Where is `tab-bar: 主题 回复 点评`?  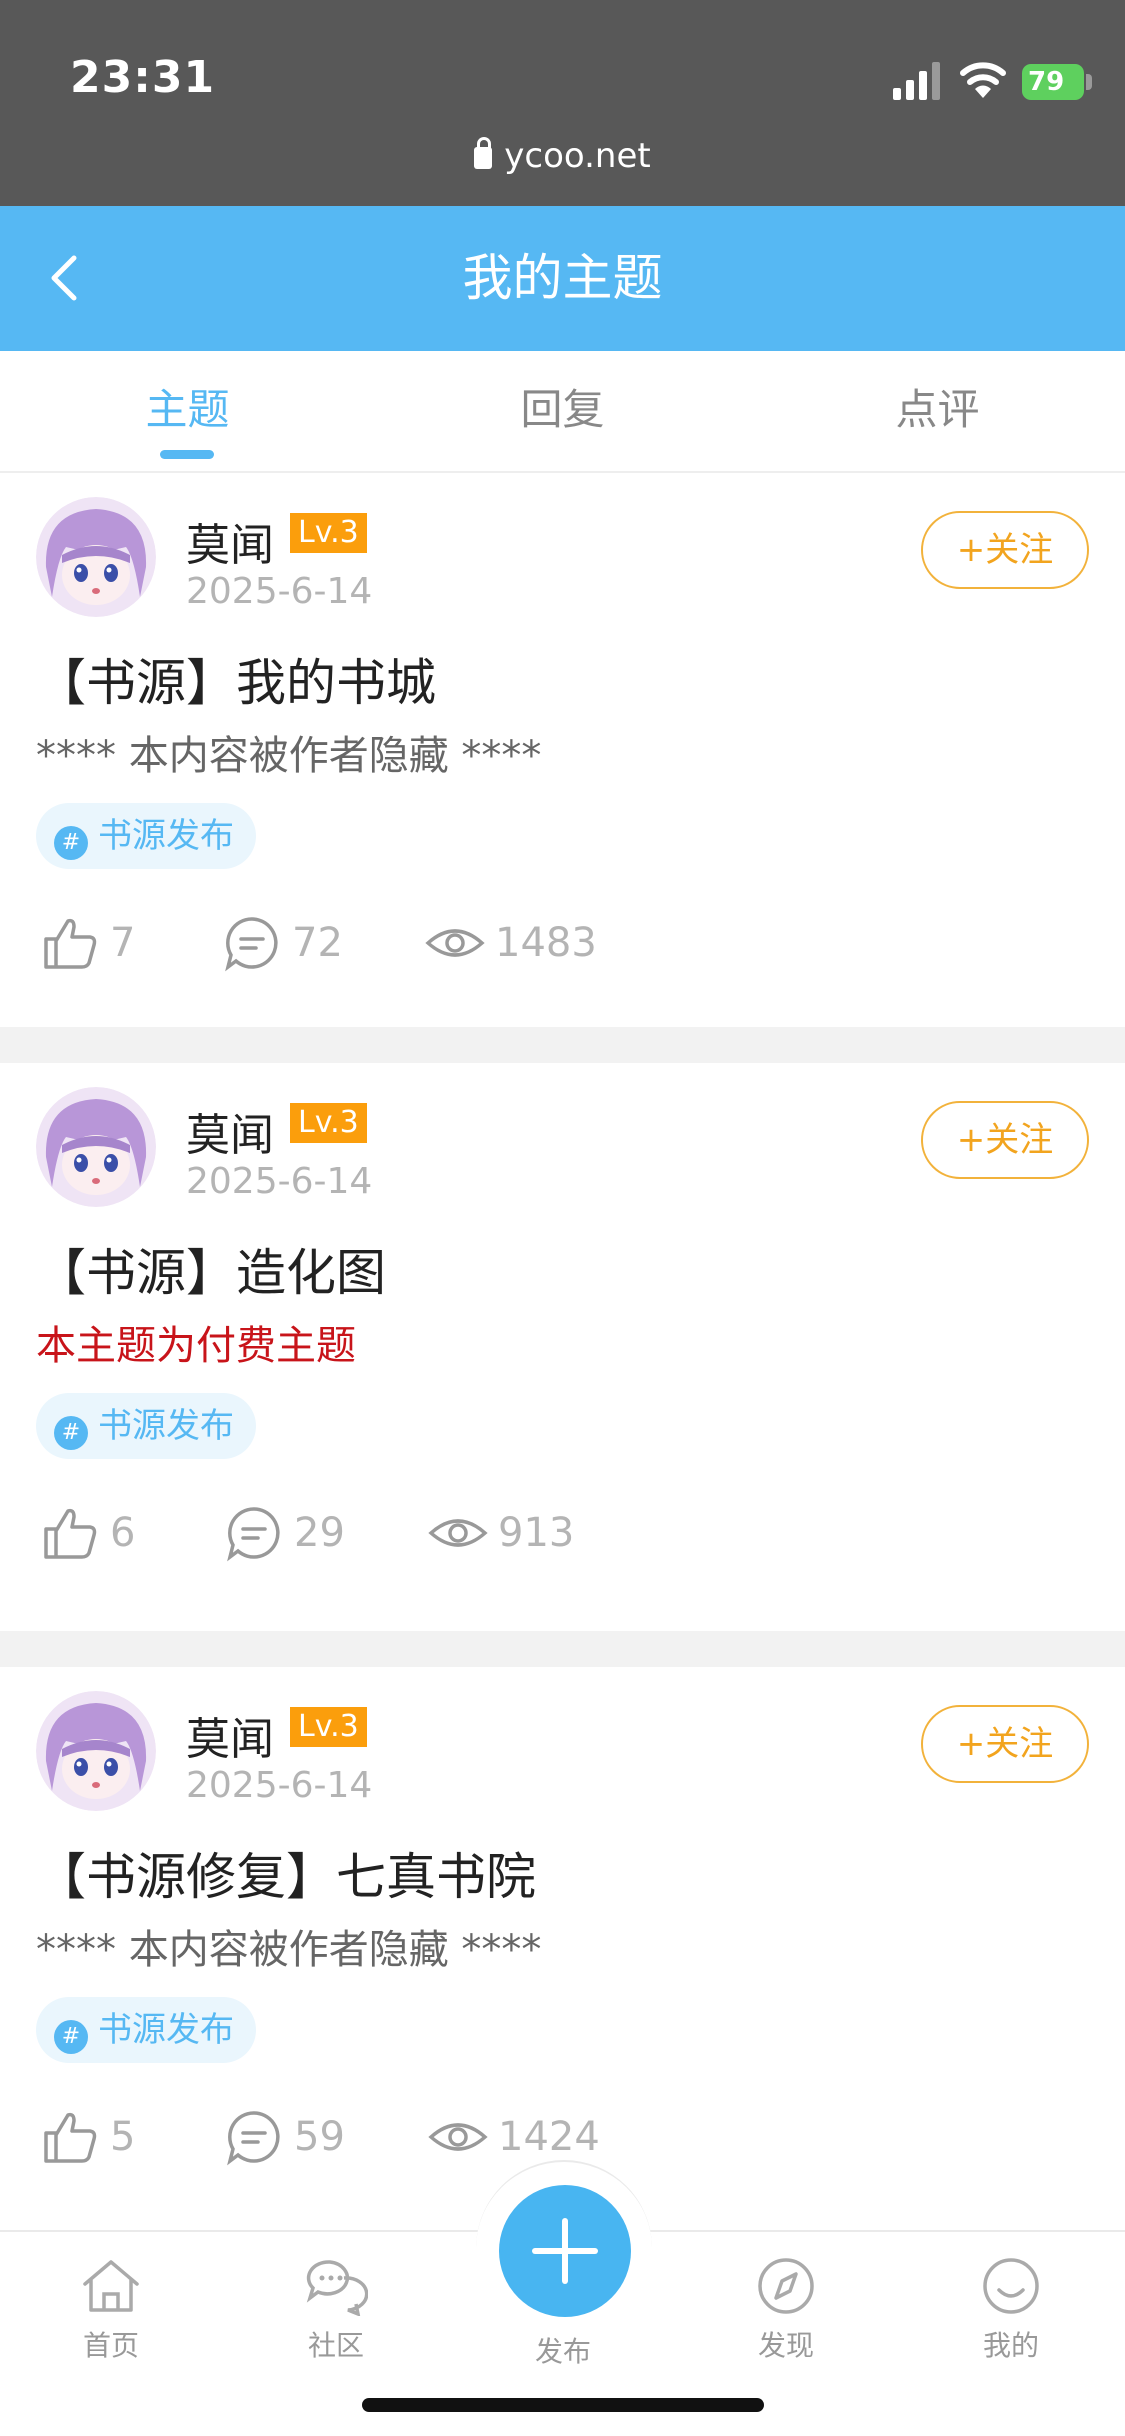
tab-bar: 主题 回复 点评 is located at coordinates (562, 412).